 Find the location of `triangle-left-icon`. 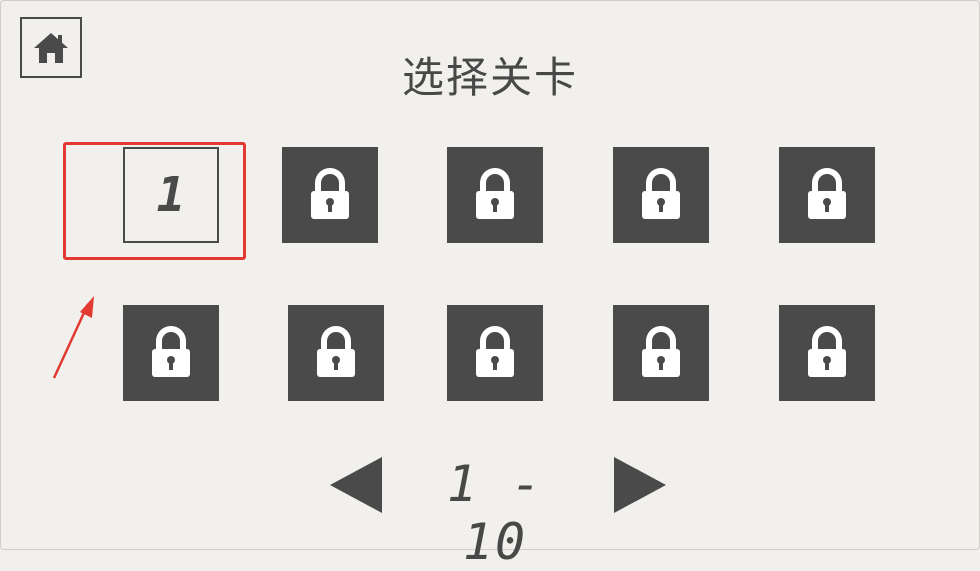

triangle-left-icon is located at coordinates (356, 485).